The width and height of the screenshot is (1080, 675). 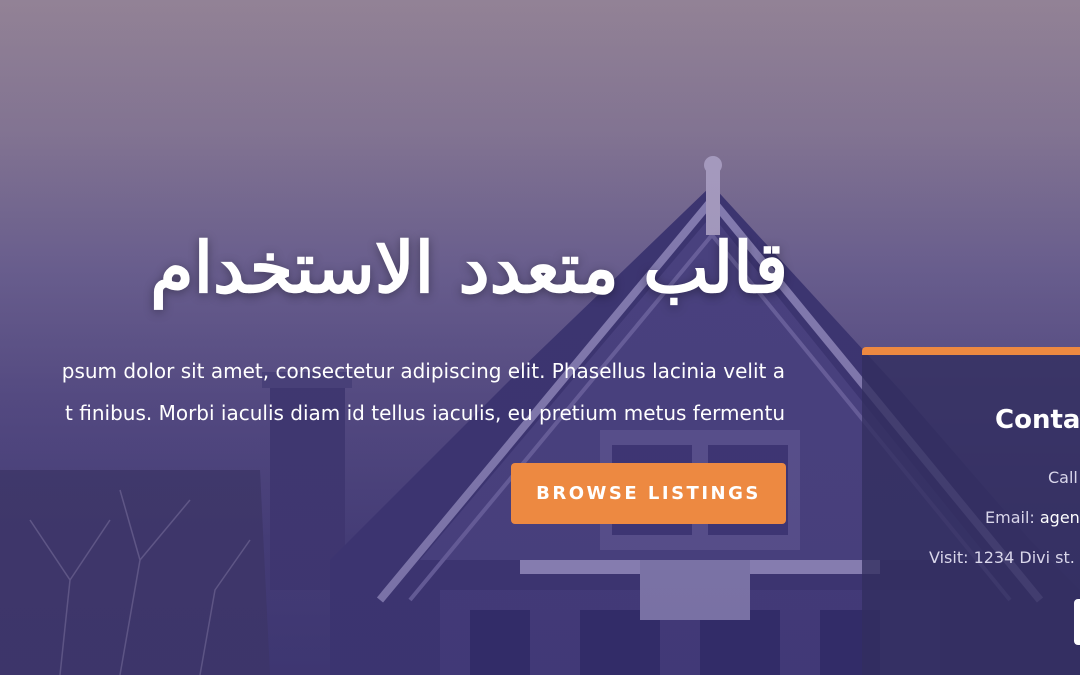 I want to click on contact-email-label: Email:, so click(x=1012, y=517).